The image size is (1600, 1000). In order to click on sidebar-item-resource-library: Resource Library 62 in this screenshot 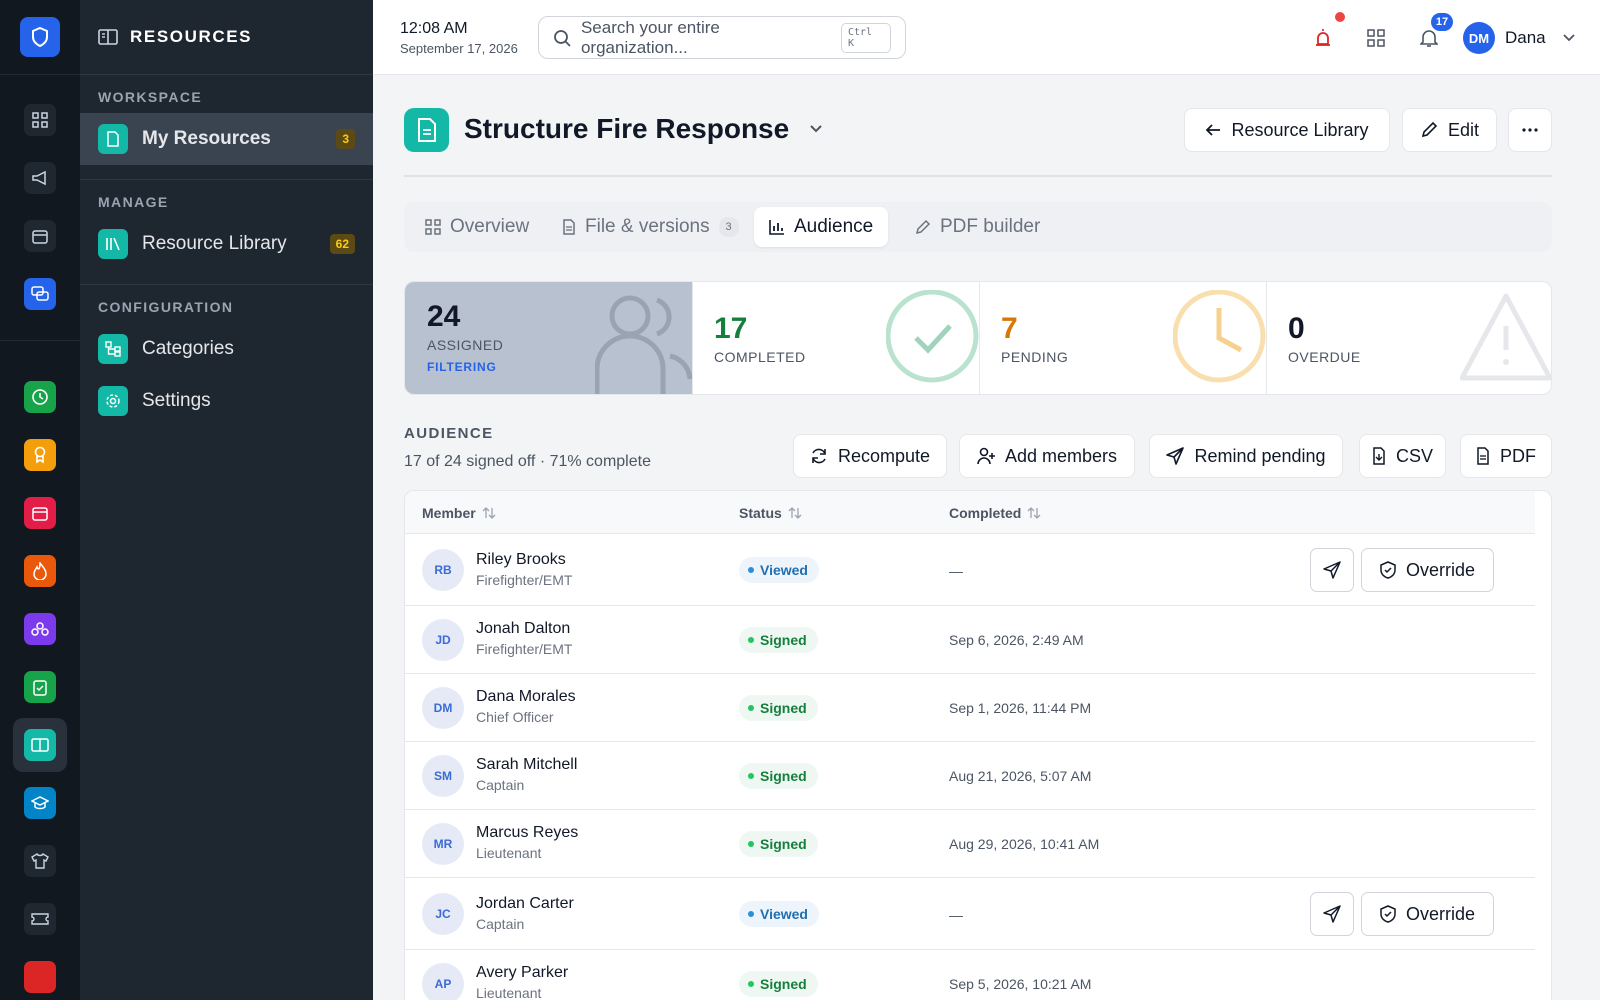, I will do `click(226, 244)`.